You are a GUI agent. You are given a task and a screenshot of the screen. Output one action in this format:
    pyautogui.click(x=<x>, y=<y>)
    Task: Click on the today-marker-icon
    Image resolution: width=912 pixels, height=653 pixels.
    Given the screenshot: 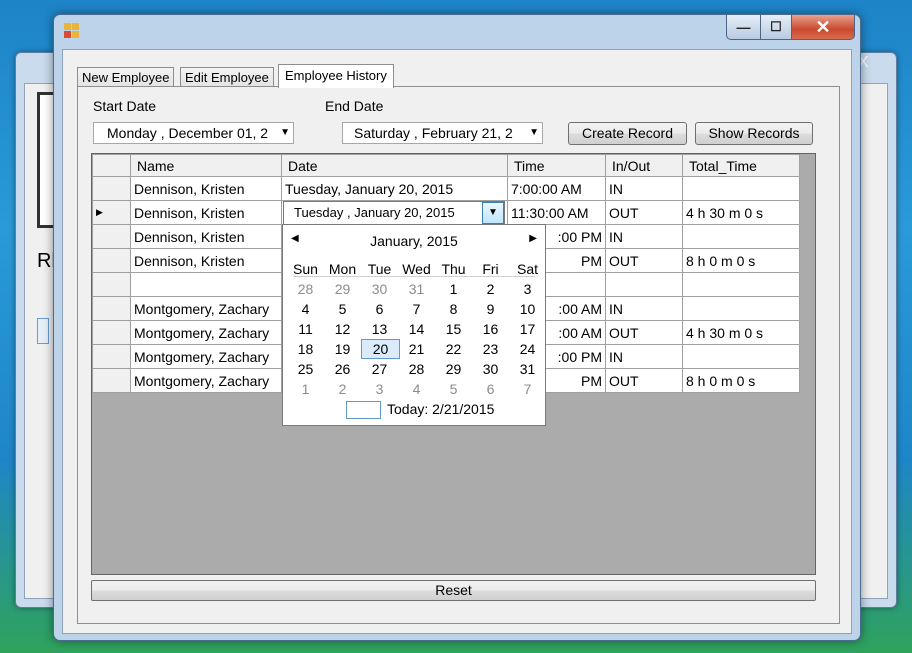 What is the action you would take?
    pyautogui.click(x=363, y=410)
    